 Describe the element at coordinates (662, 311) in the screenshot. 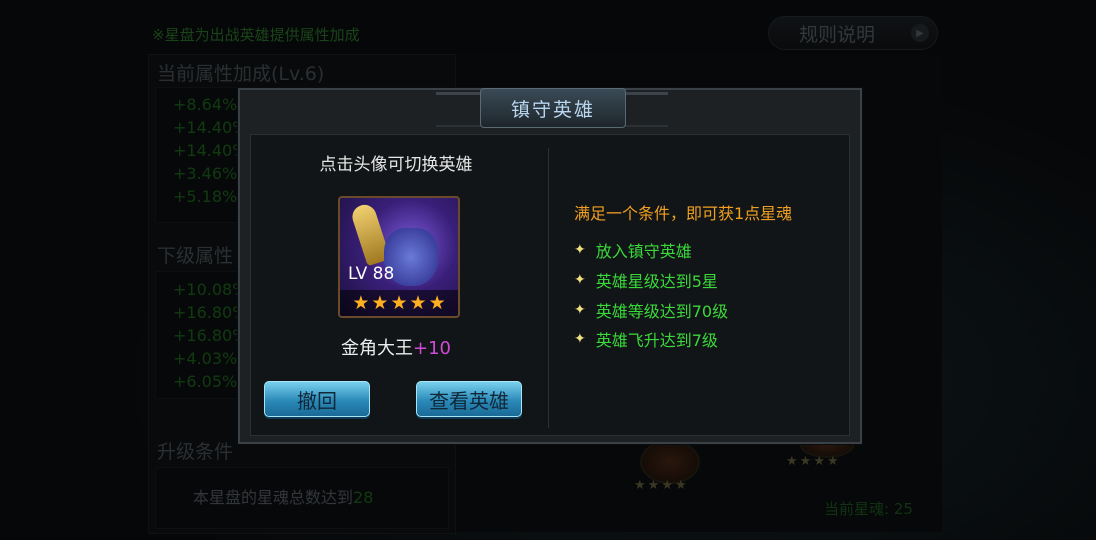

I see `requirement-text: 英雄等级达到70级` at that location.